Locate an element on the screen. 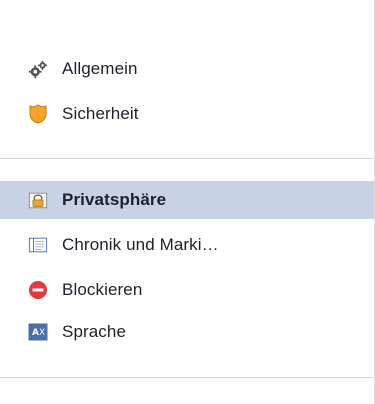  menu-item-security: Sicherheit is located at coordinates (187, 114).